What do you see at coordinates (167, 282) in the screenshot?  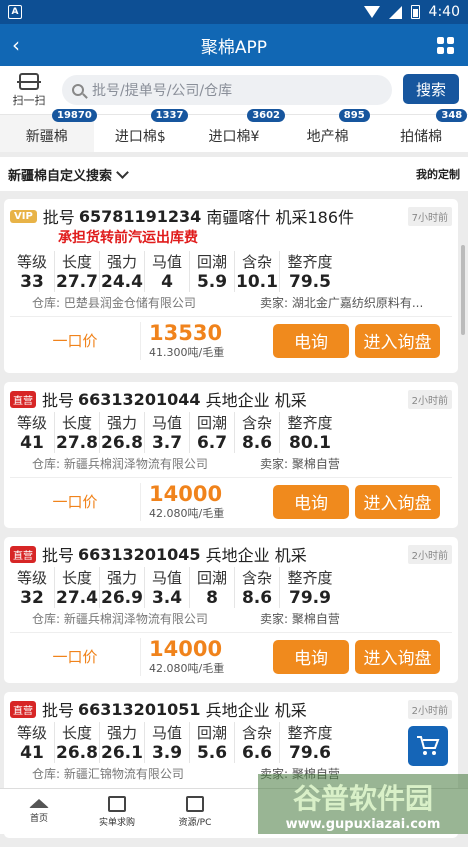 I see `spec-value: 4` at bounding box center [167, 282].